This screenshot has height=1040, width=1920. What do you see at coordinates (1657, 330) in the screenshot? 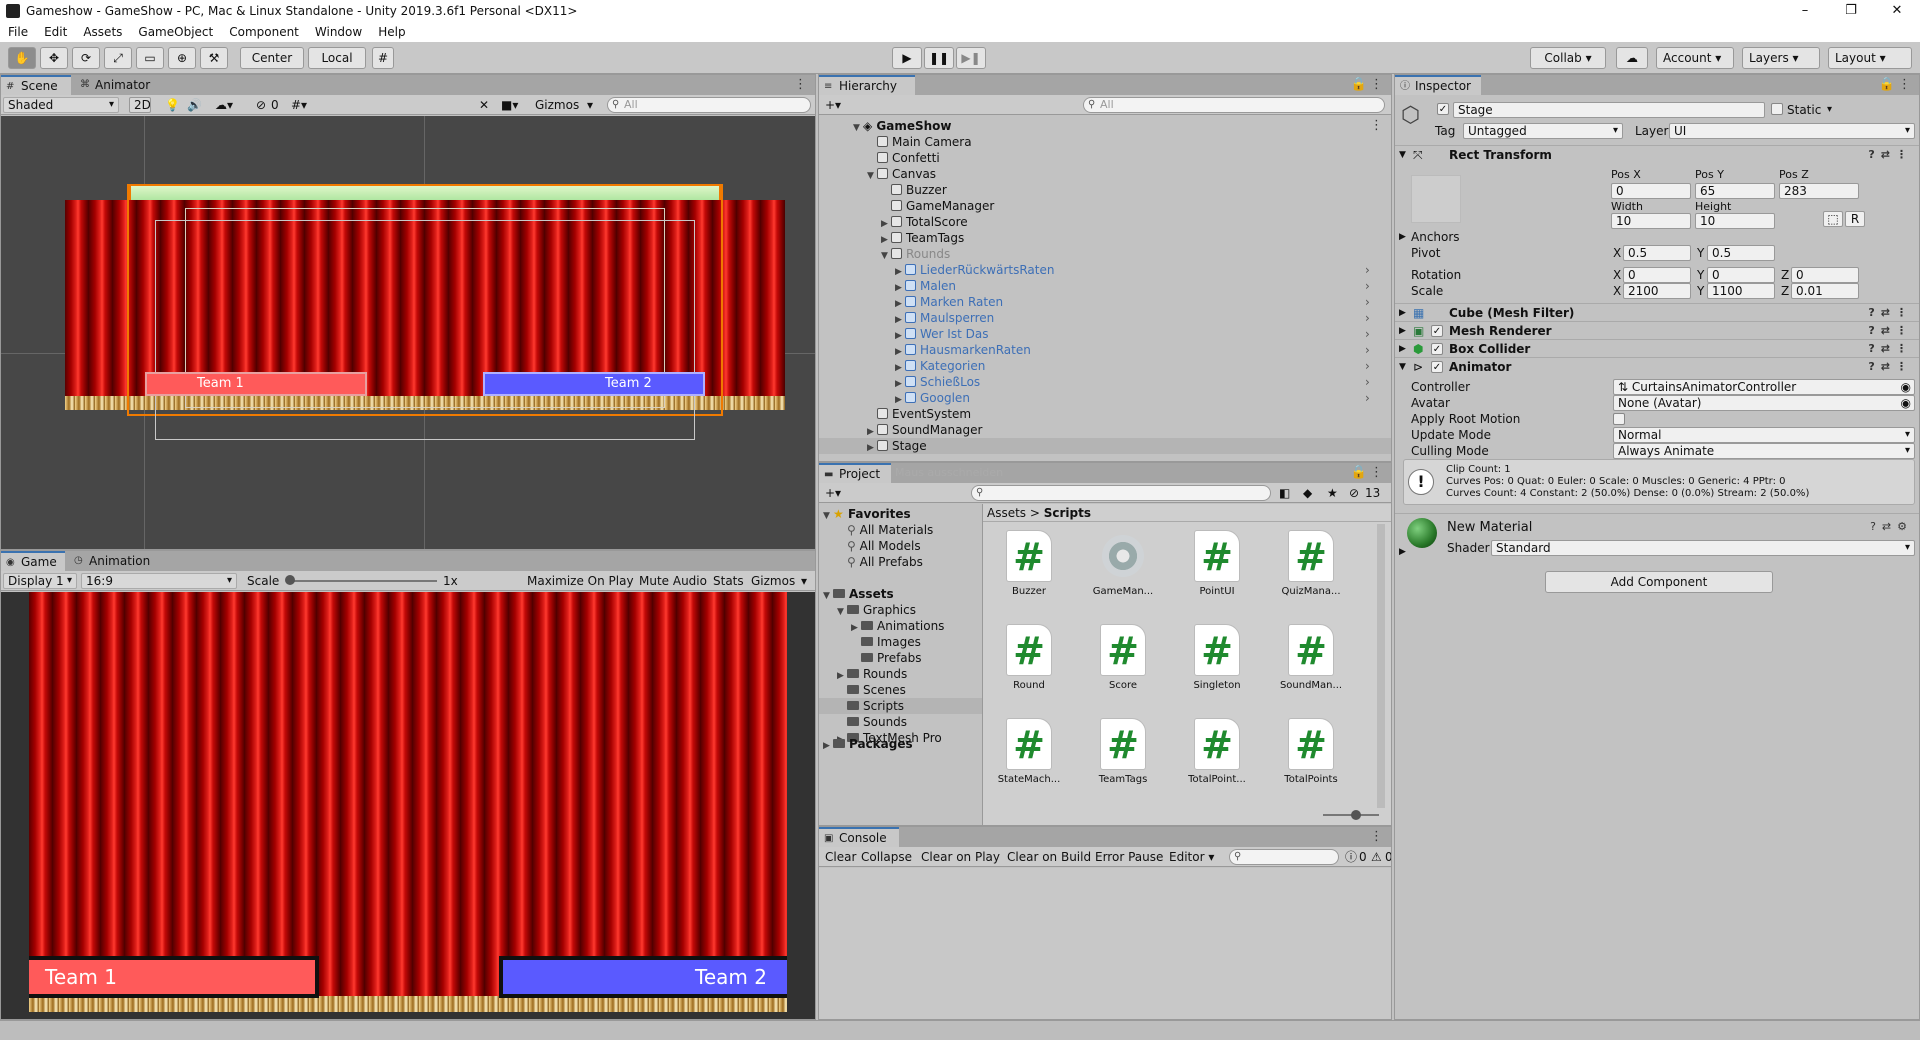
I see `mesh-renderer-header: ▶ ▣ ✓ Mesh Renderer ?⇄⋮` at bounding box center [1657, 330].